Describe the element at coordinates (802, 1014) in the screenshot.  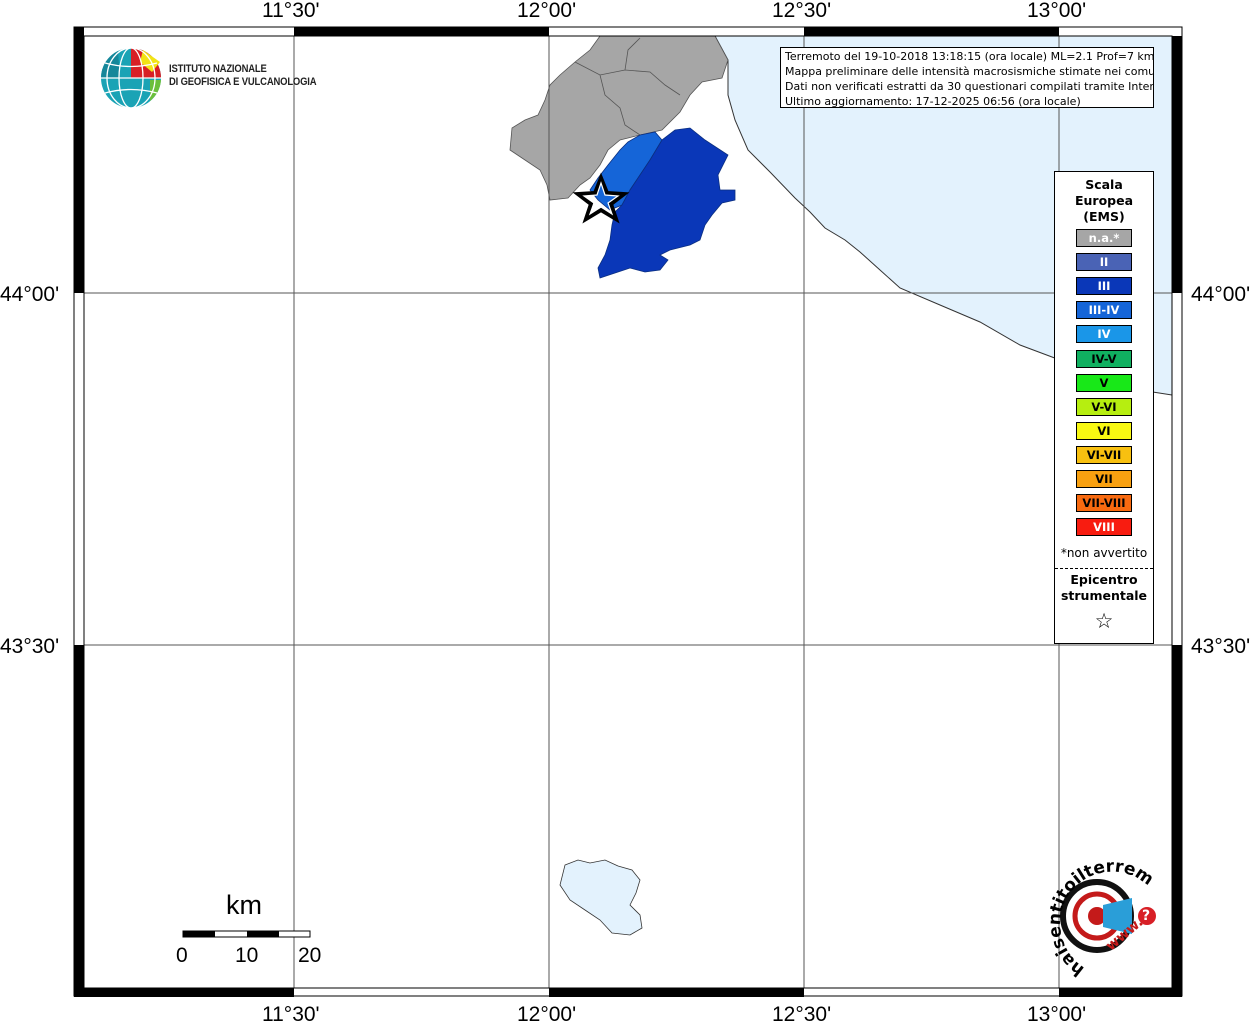
I see `lon-label-bottom-3: 12°30'` at that location.